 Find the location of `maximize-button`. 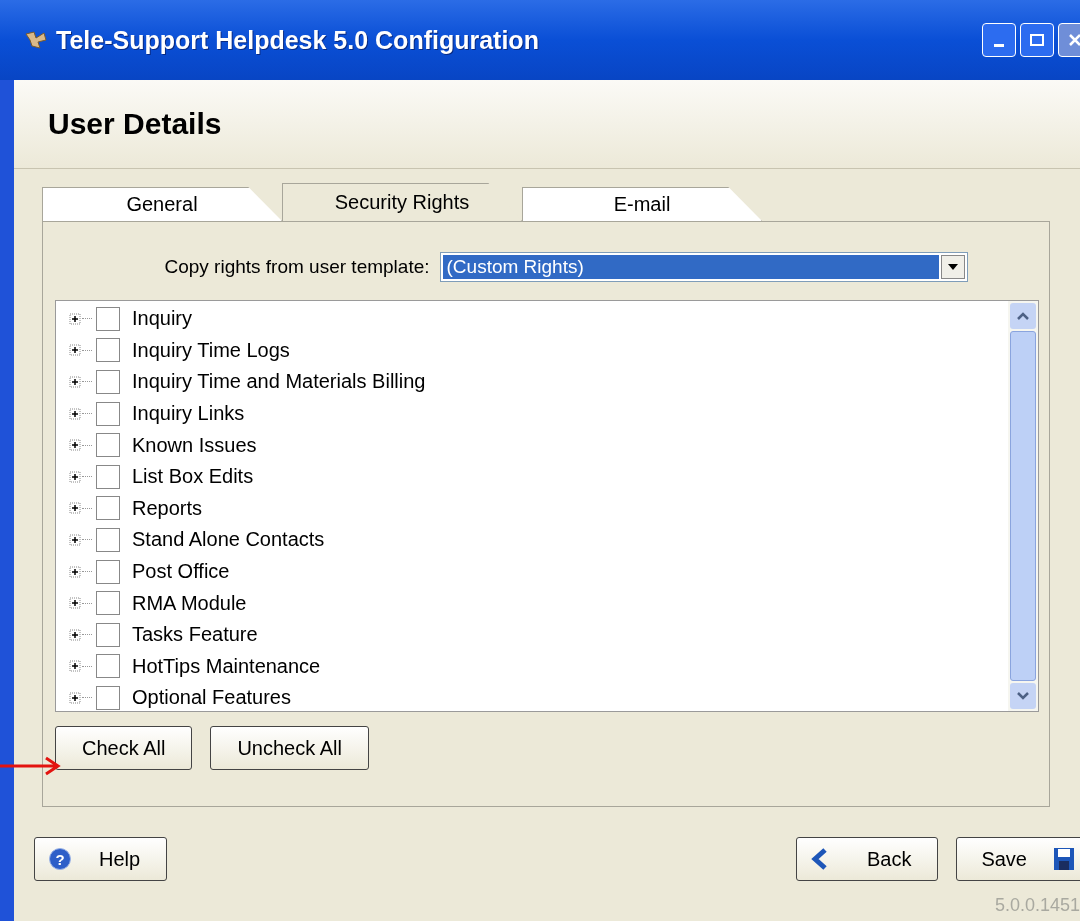

maximize-button is located at coordinates (1037, 40).